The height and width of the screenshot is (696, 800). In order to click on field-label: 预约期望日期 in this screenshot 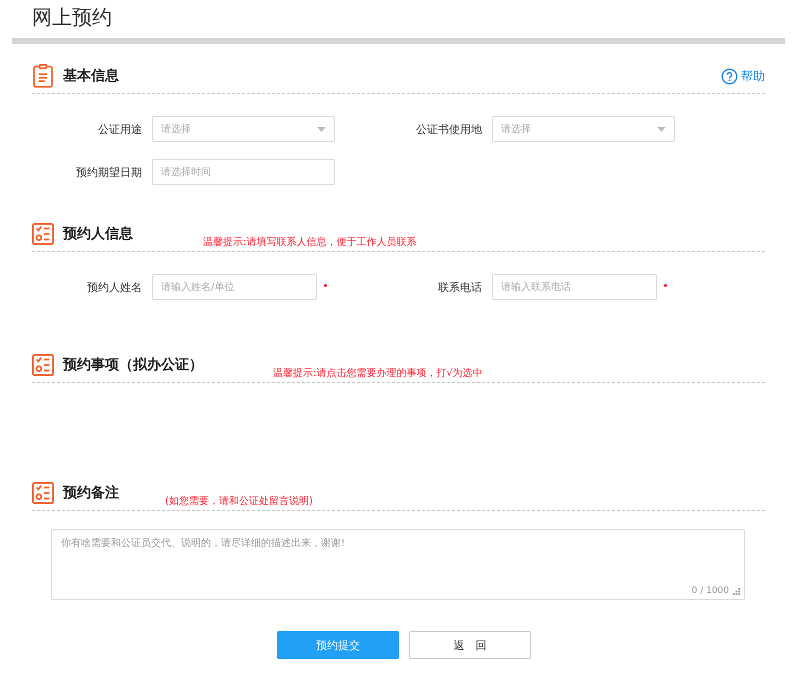, I will do `click(109, 172)`.